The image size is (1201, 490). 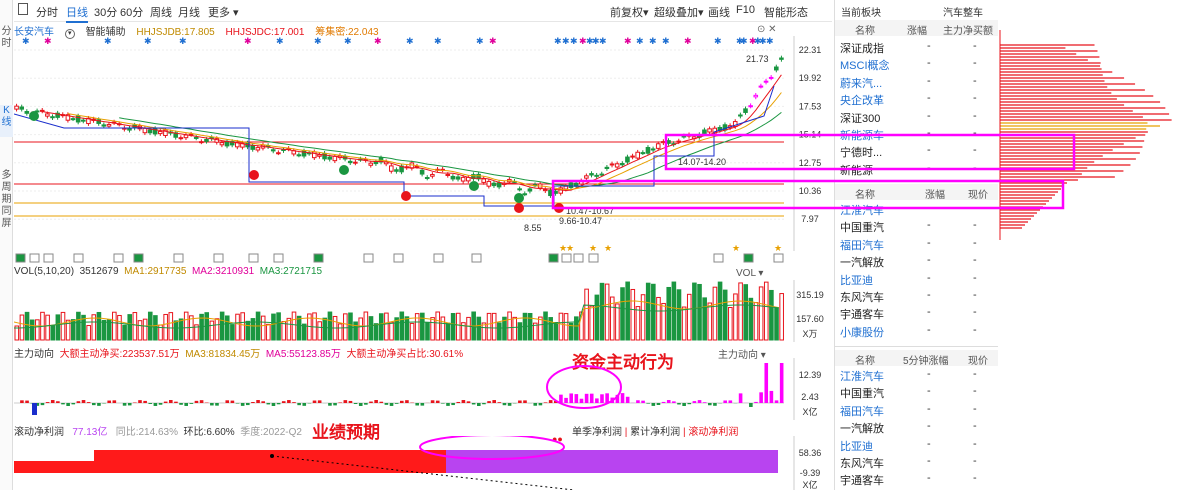 I want to click on annotation-earnings: 业绩预期, so click(x=346, y=433).